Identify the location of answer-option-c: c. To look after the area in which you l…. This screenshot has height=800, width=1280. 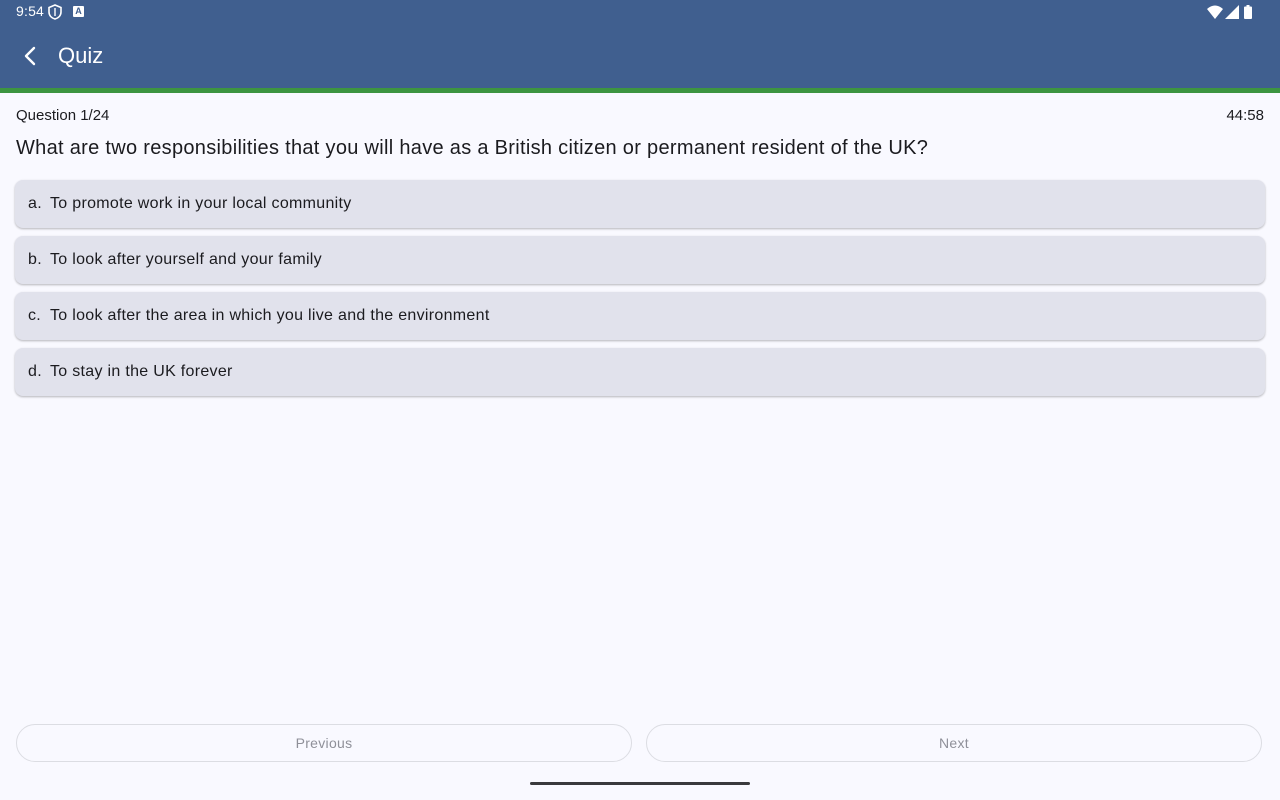
(640, 316).